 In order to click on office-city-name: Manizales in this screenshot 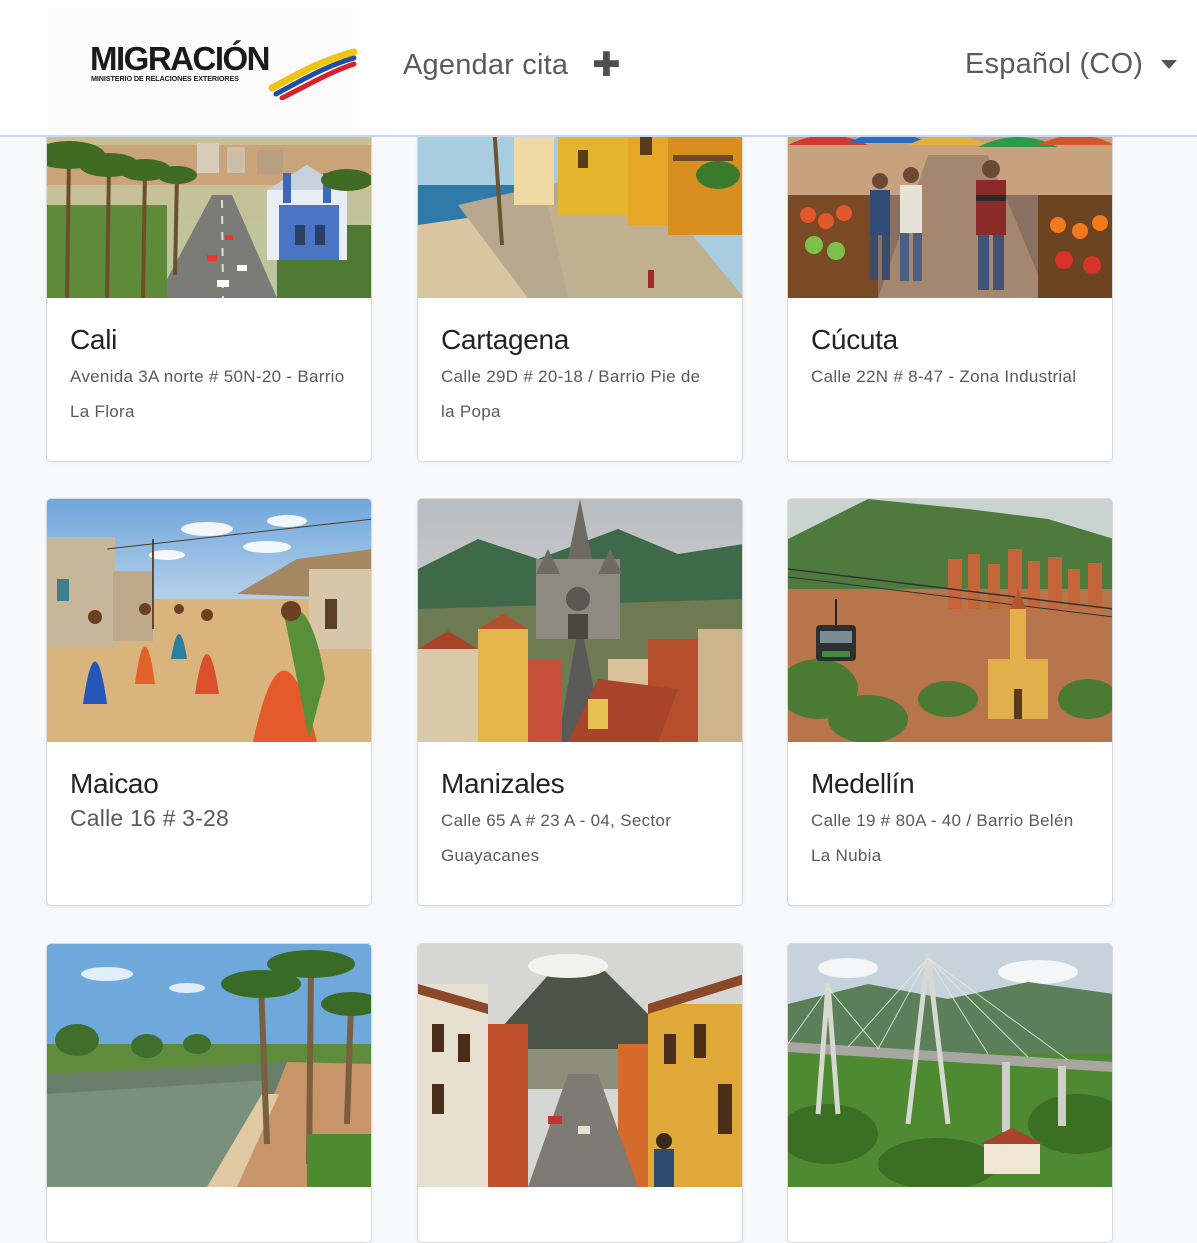, I will do `click(503, 783)`.